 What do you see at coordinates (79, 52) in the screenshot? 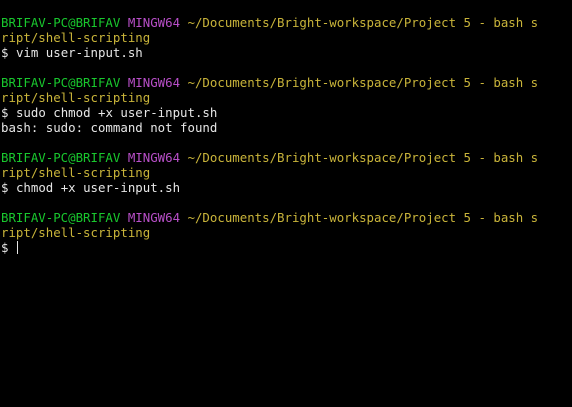
I see `command-text: vim user-input.sh` at bounding box center [79, 52].